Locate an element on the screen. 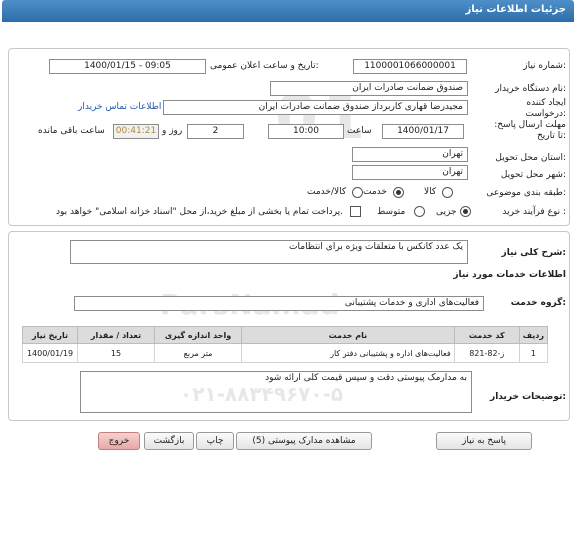 This screenshot has height=557, width=576. summary-label: شرح کلی نیاز: is located at coordinates (533, 253).